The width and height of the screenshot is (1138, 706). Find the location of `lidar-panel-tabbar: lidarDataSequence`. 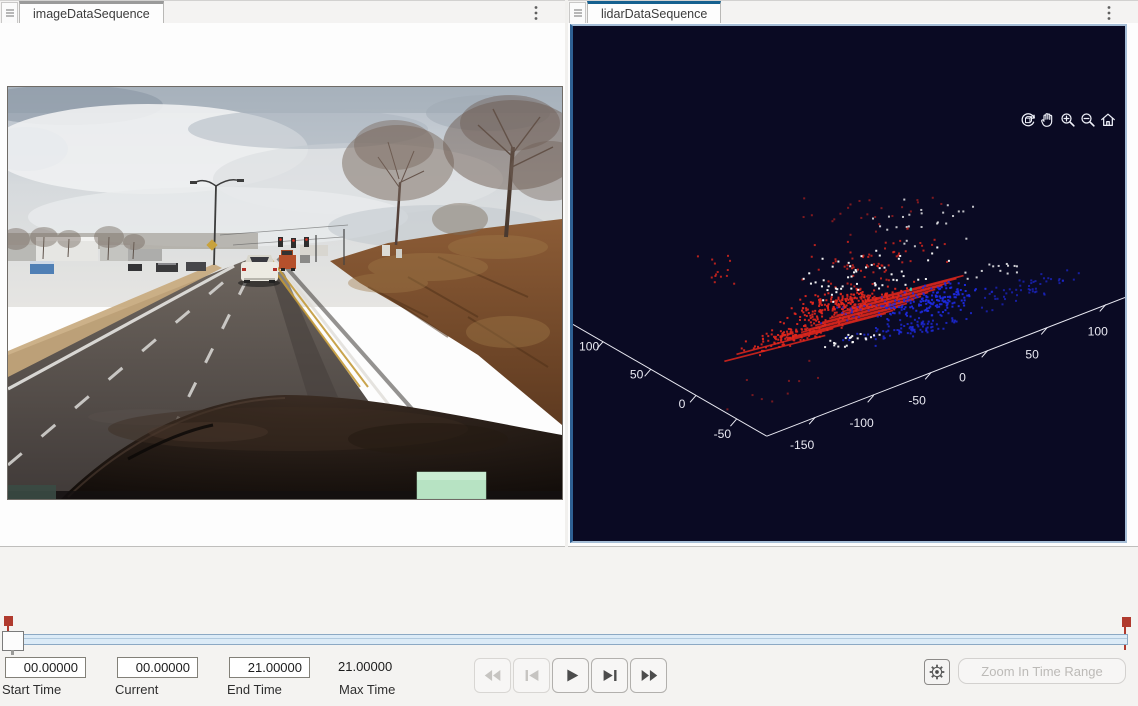

lidar-panel-tabbar: lidarDataSequence is located at coordinates (853, 12).